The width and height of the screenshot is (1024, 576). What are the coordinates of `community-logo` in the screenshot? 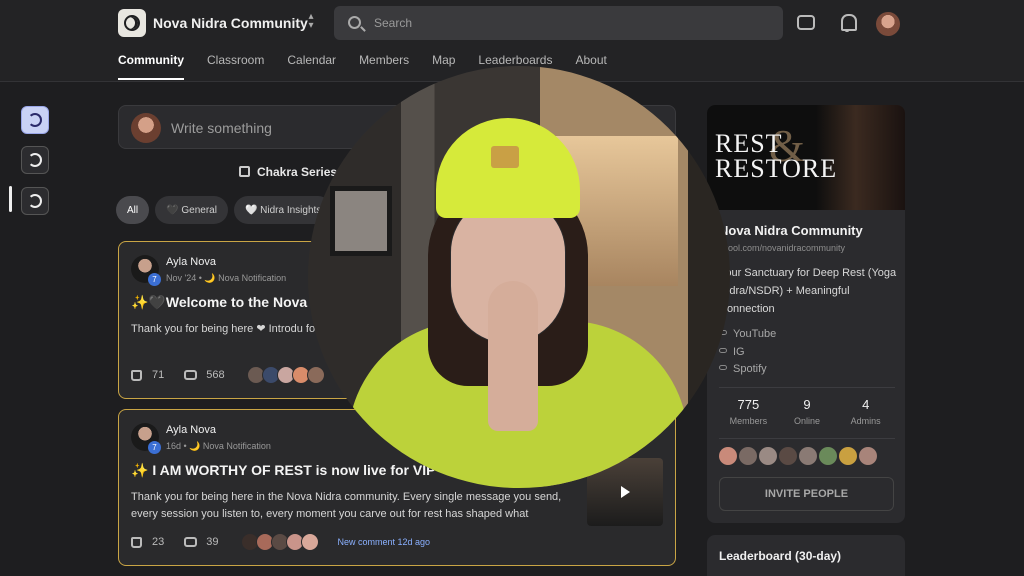 It's located at (132, 23).